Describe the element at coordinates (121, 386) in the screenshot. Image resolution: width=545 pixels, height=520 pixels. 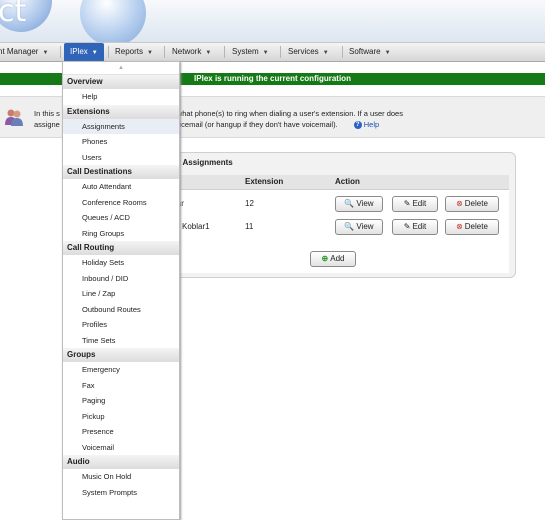
I see `menu-item-fax: Fax` at that location.